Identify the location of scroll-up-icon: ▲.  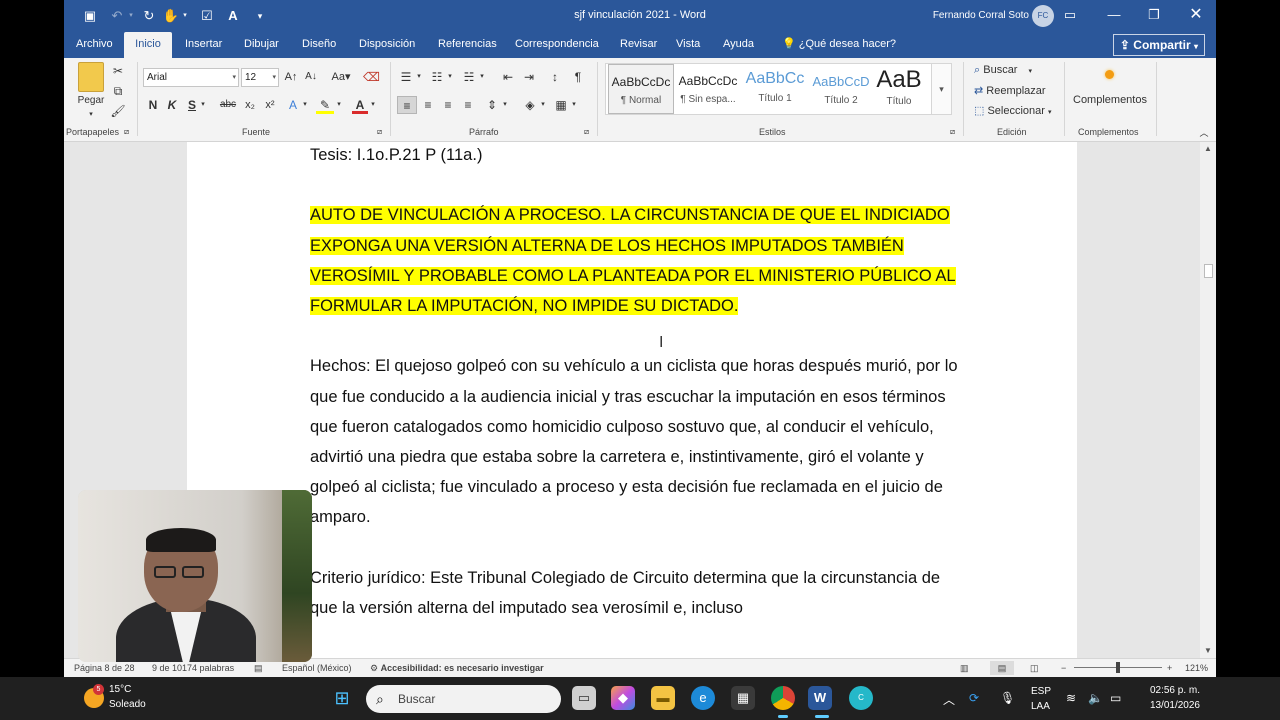
(1208, 149).